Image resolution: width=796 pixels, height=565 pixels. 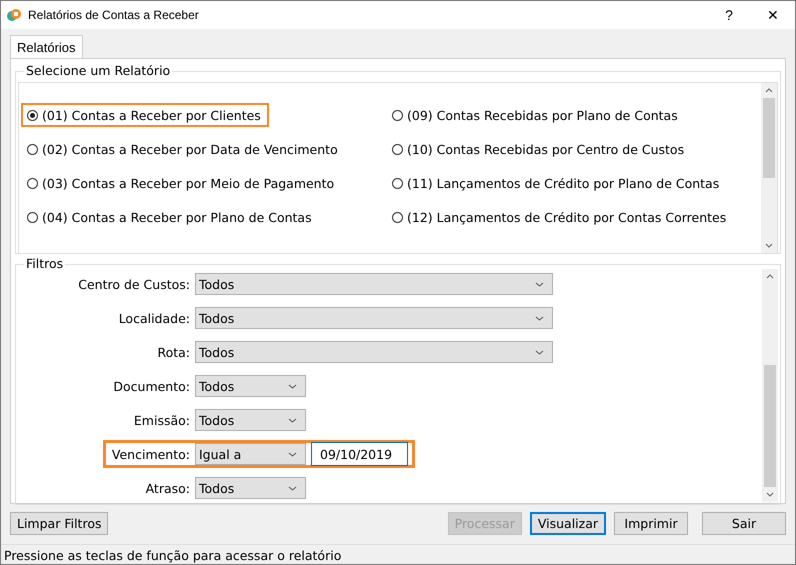 I want to click on clear-filters-button: Limpar Filtros, so click(x=59, y=523).